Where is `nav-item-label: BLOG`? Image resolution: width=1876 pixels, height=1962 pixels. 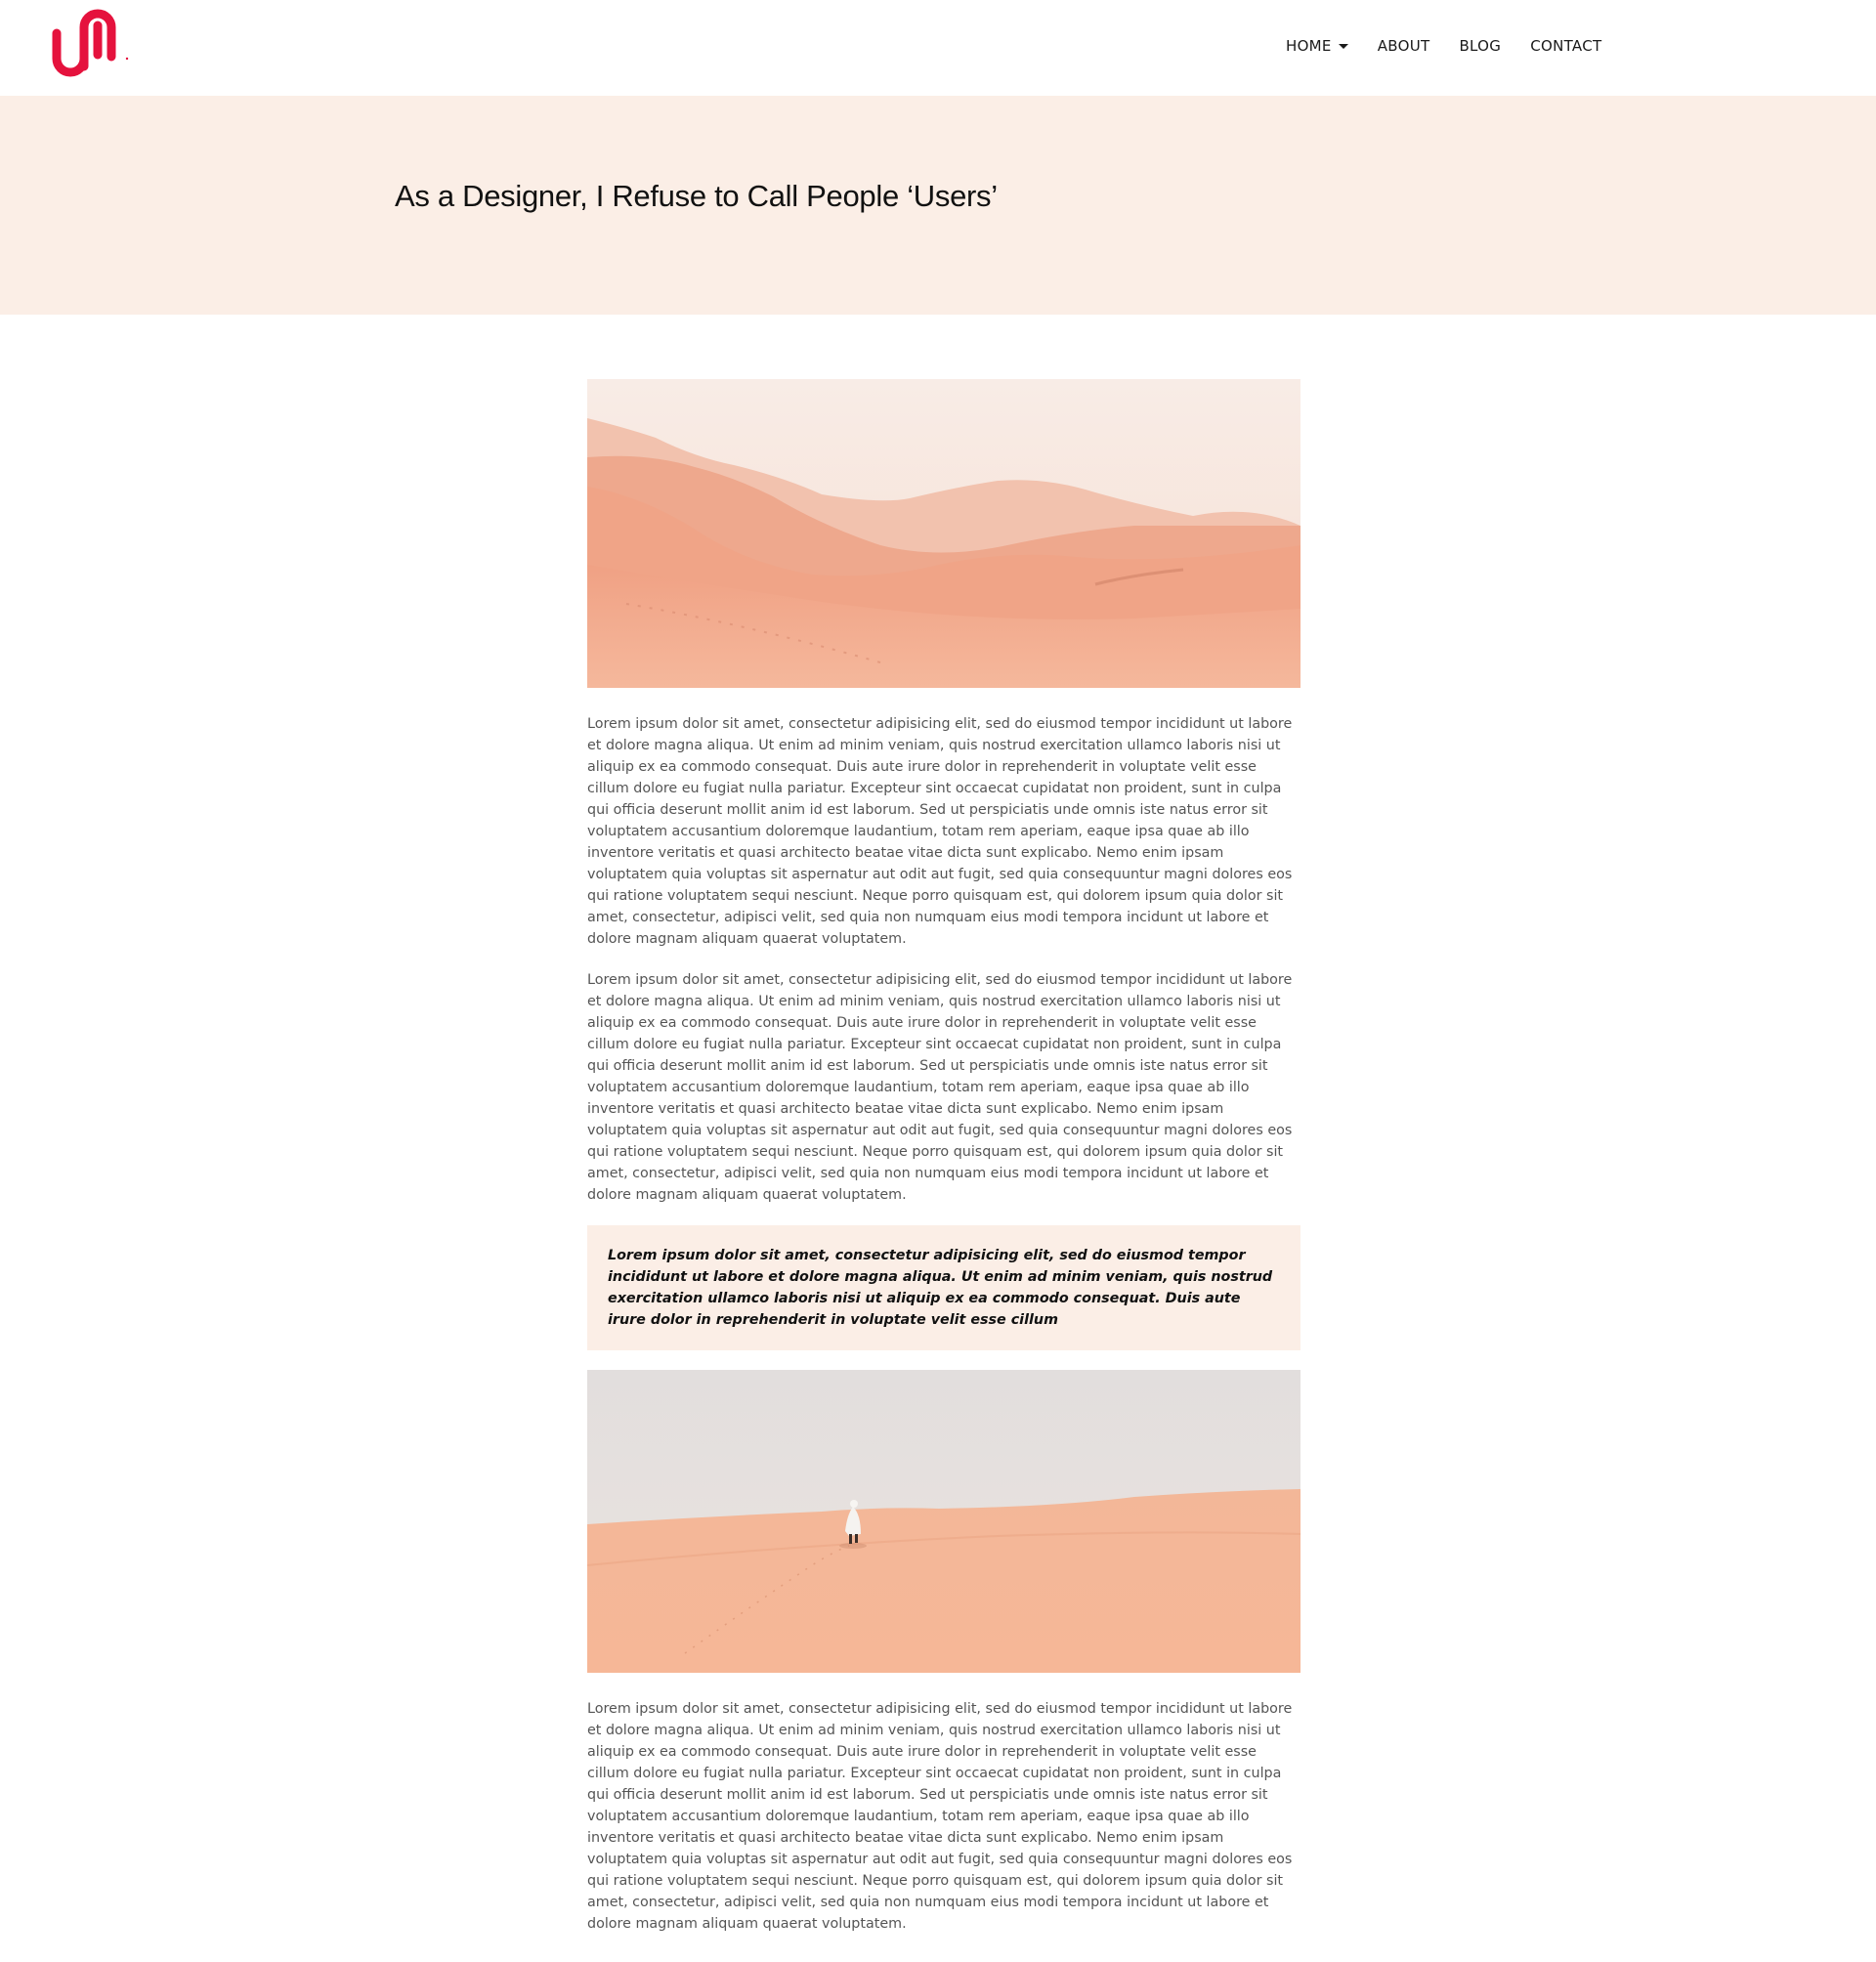 nav-item-label: BLOG is located at coordinates (1480, 46).